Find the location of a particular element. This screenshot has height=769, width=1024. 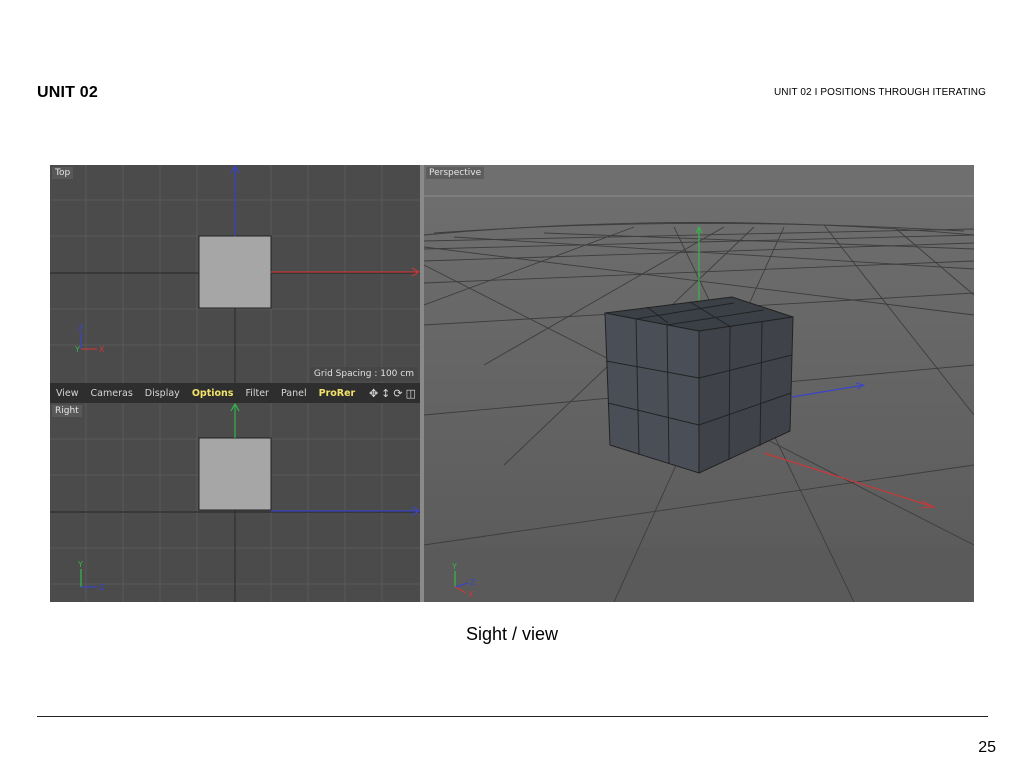

rotate-view-icon: ⟳ is located at coordinates (397, 393).